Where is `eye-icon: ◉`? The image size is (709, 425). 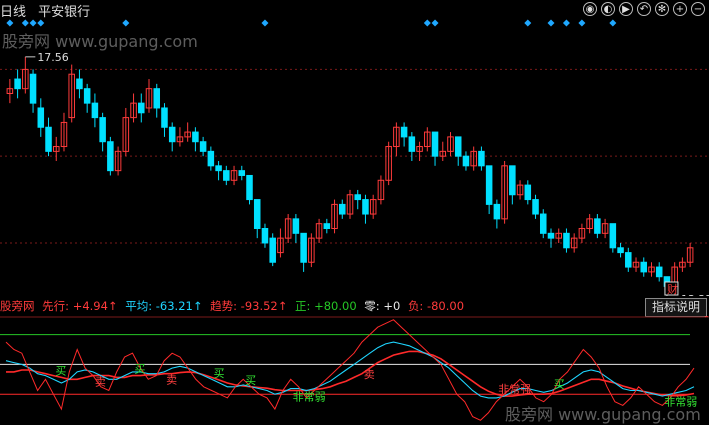 eye-icon: ◉ is located at coordinates (590, 9).